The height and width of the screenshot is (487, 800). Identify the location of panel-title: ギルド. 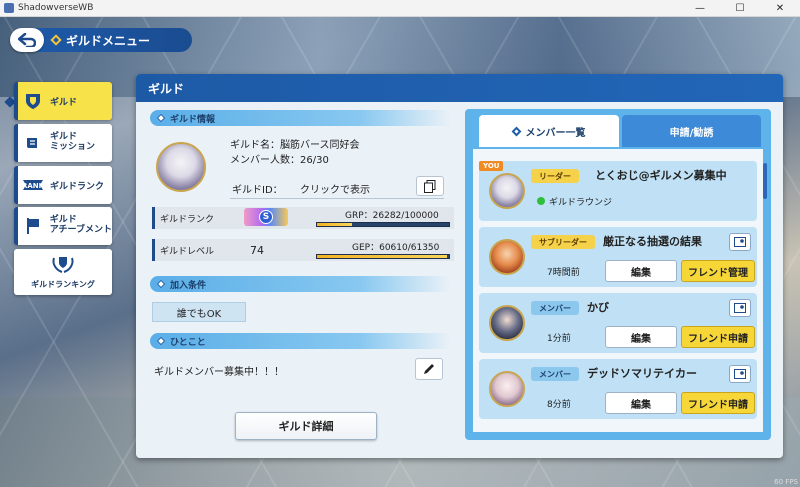
(459, 88).